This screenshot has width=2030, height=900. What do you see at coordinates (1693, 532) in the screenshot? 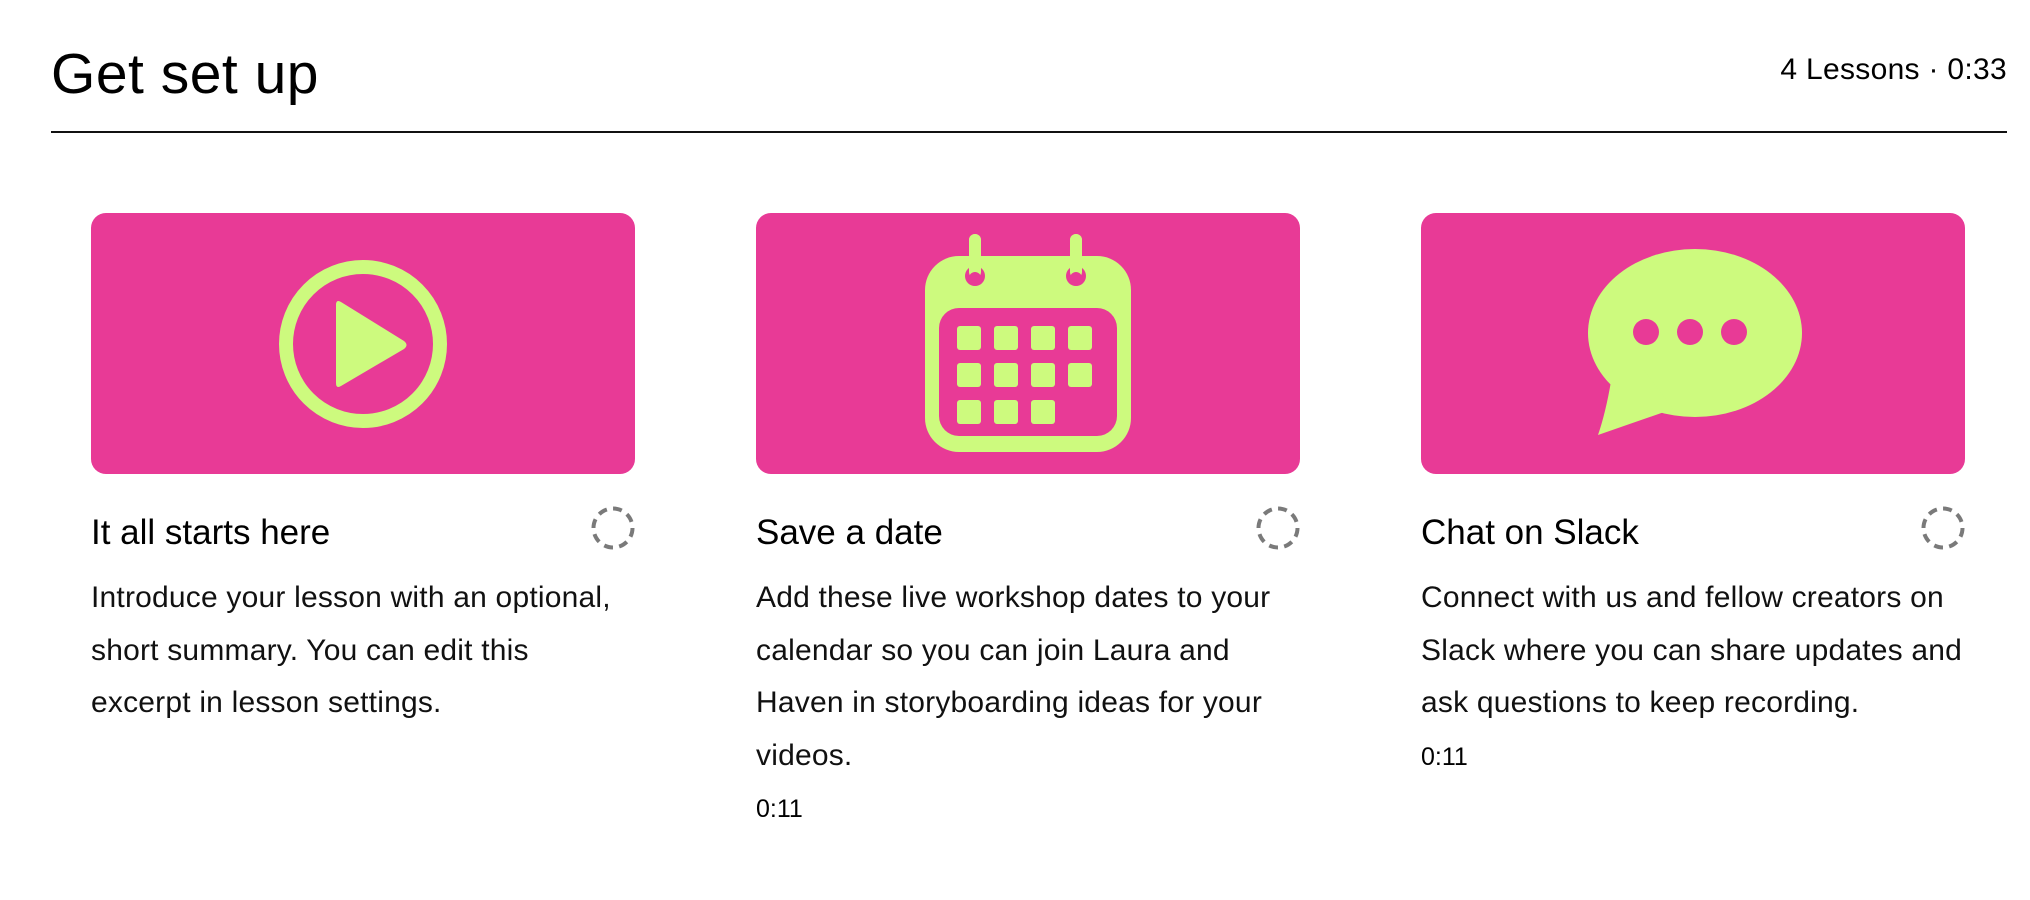
I see `lesson-header: Chat on Slack` at bounding box center [1693, 532].